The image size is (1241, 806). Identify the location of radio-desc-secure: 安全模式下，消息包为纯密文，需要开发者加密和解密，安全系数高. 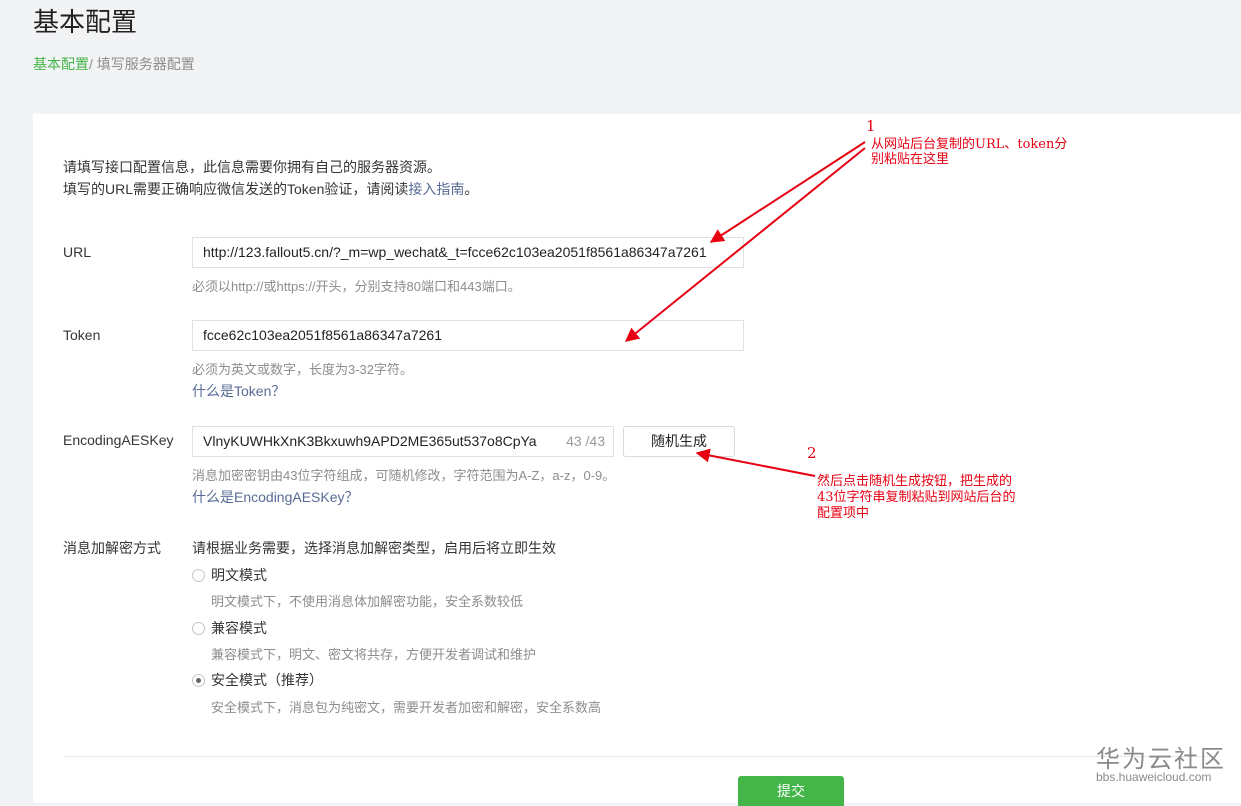
(406, 707).